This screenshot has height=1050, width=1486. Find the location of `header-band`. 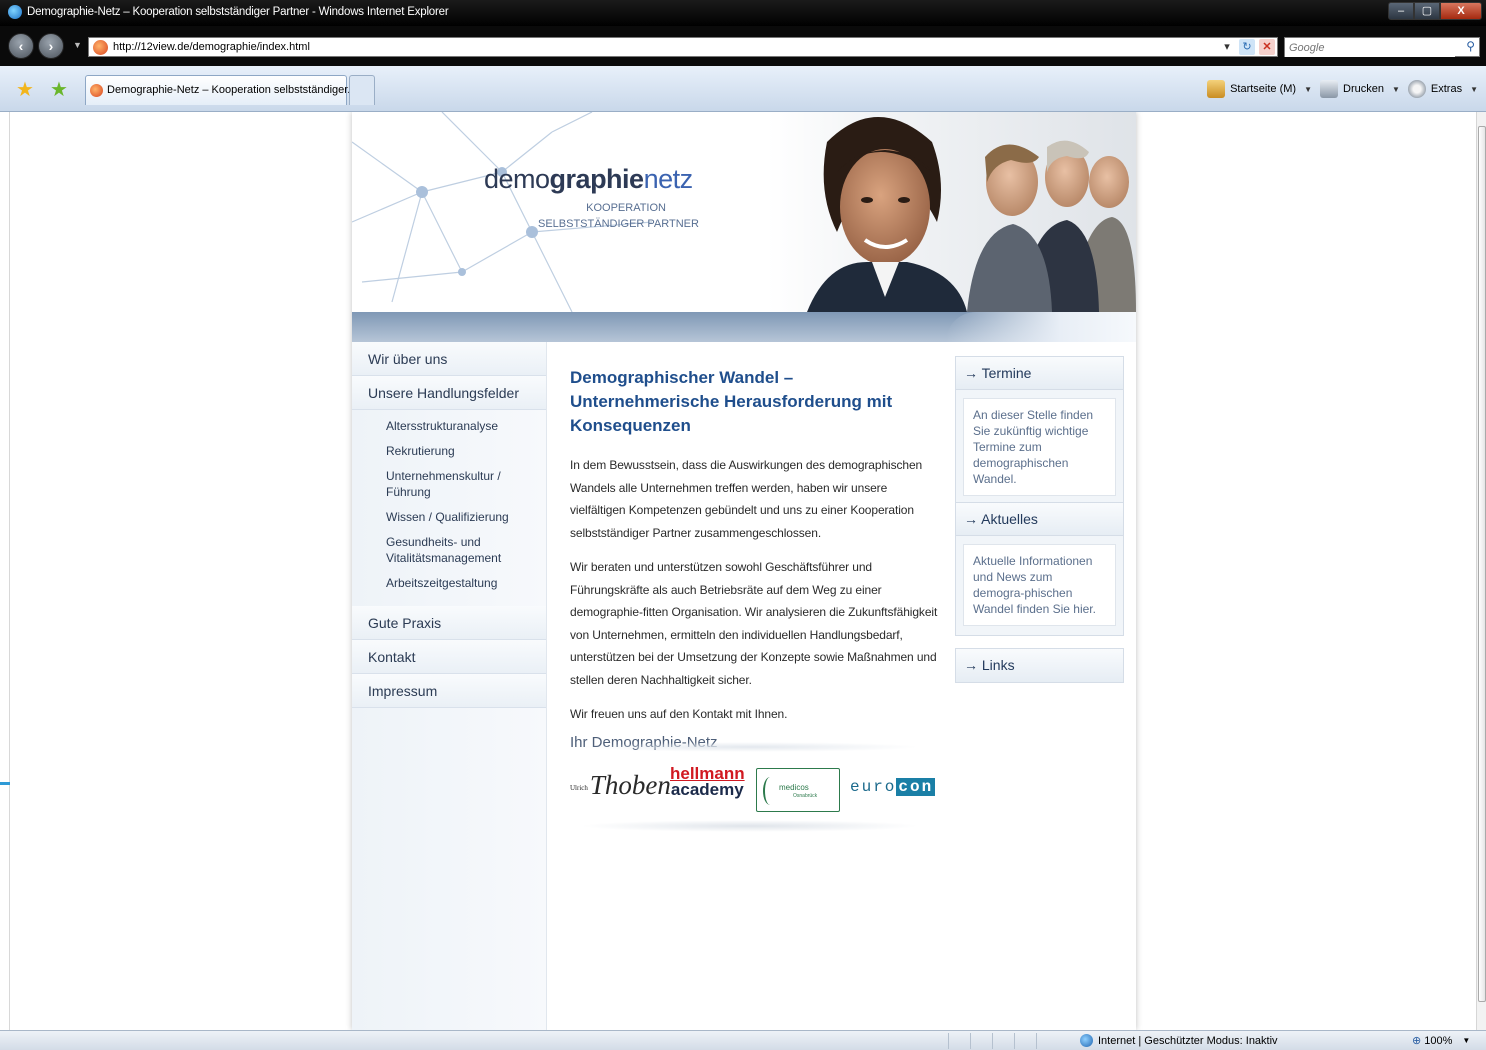

header-band is located at coordinates (744, 327).